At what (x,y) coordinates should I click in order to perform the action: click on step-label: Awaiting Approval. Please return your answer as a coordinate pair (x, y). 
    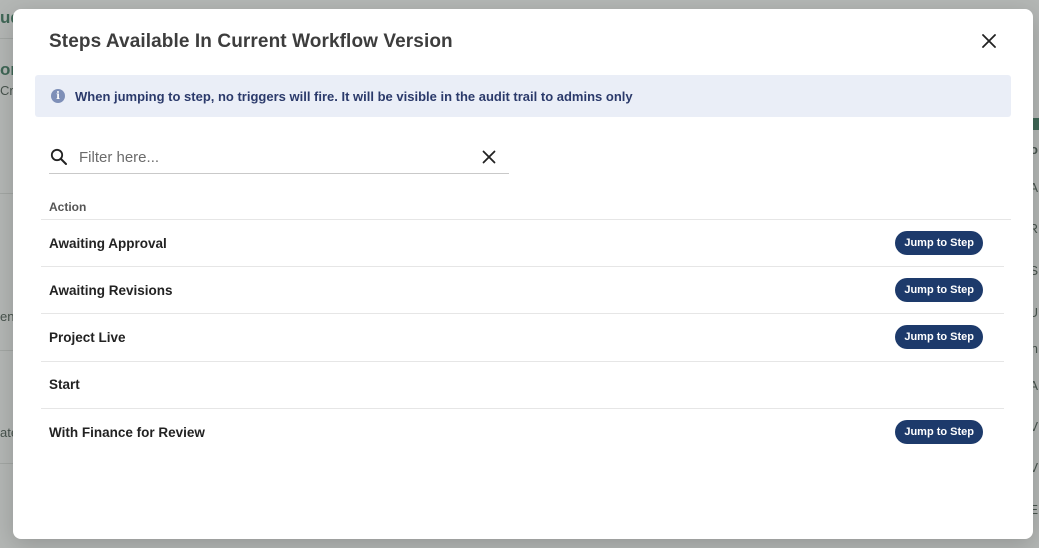
    Looking at the image, I should click on (108, 243).